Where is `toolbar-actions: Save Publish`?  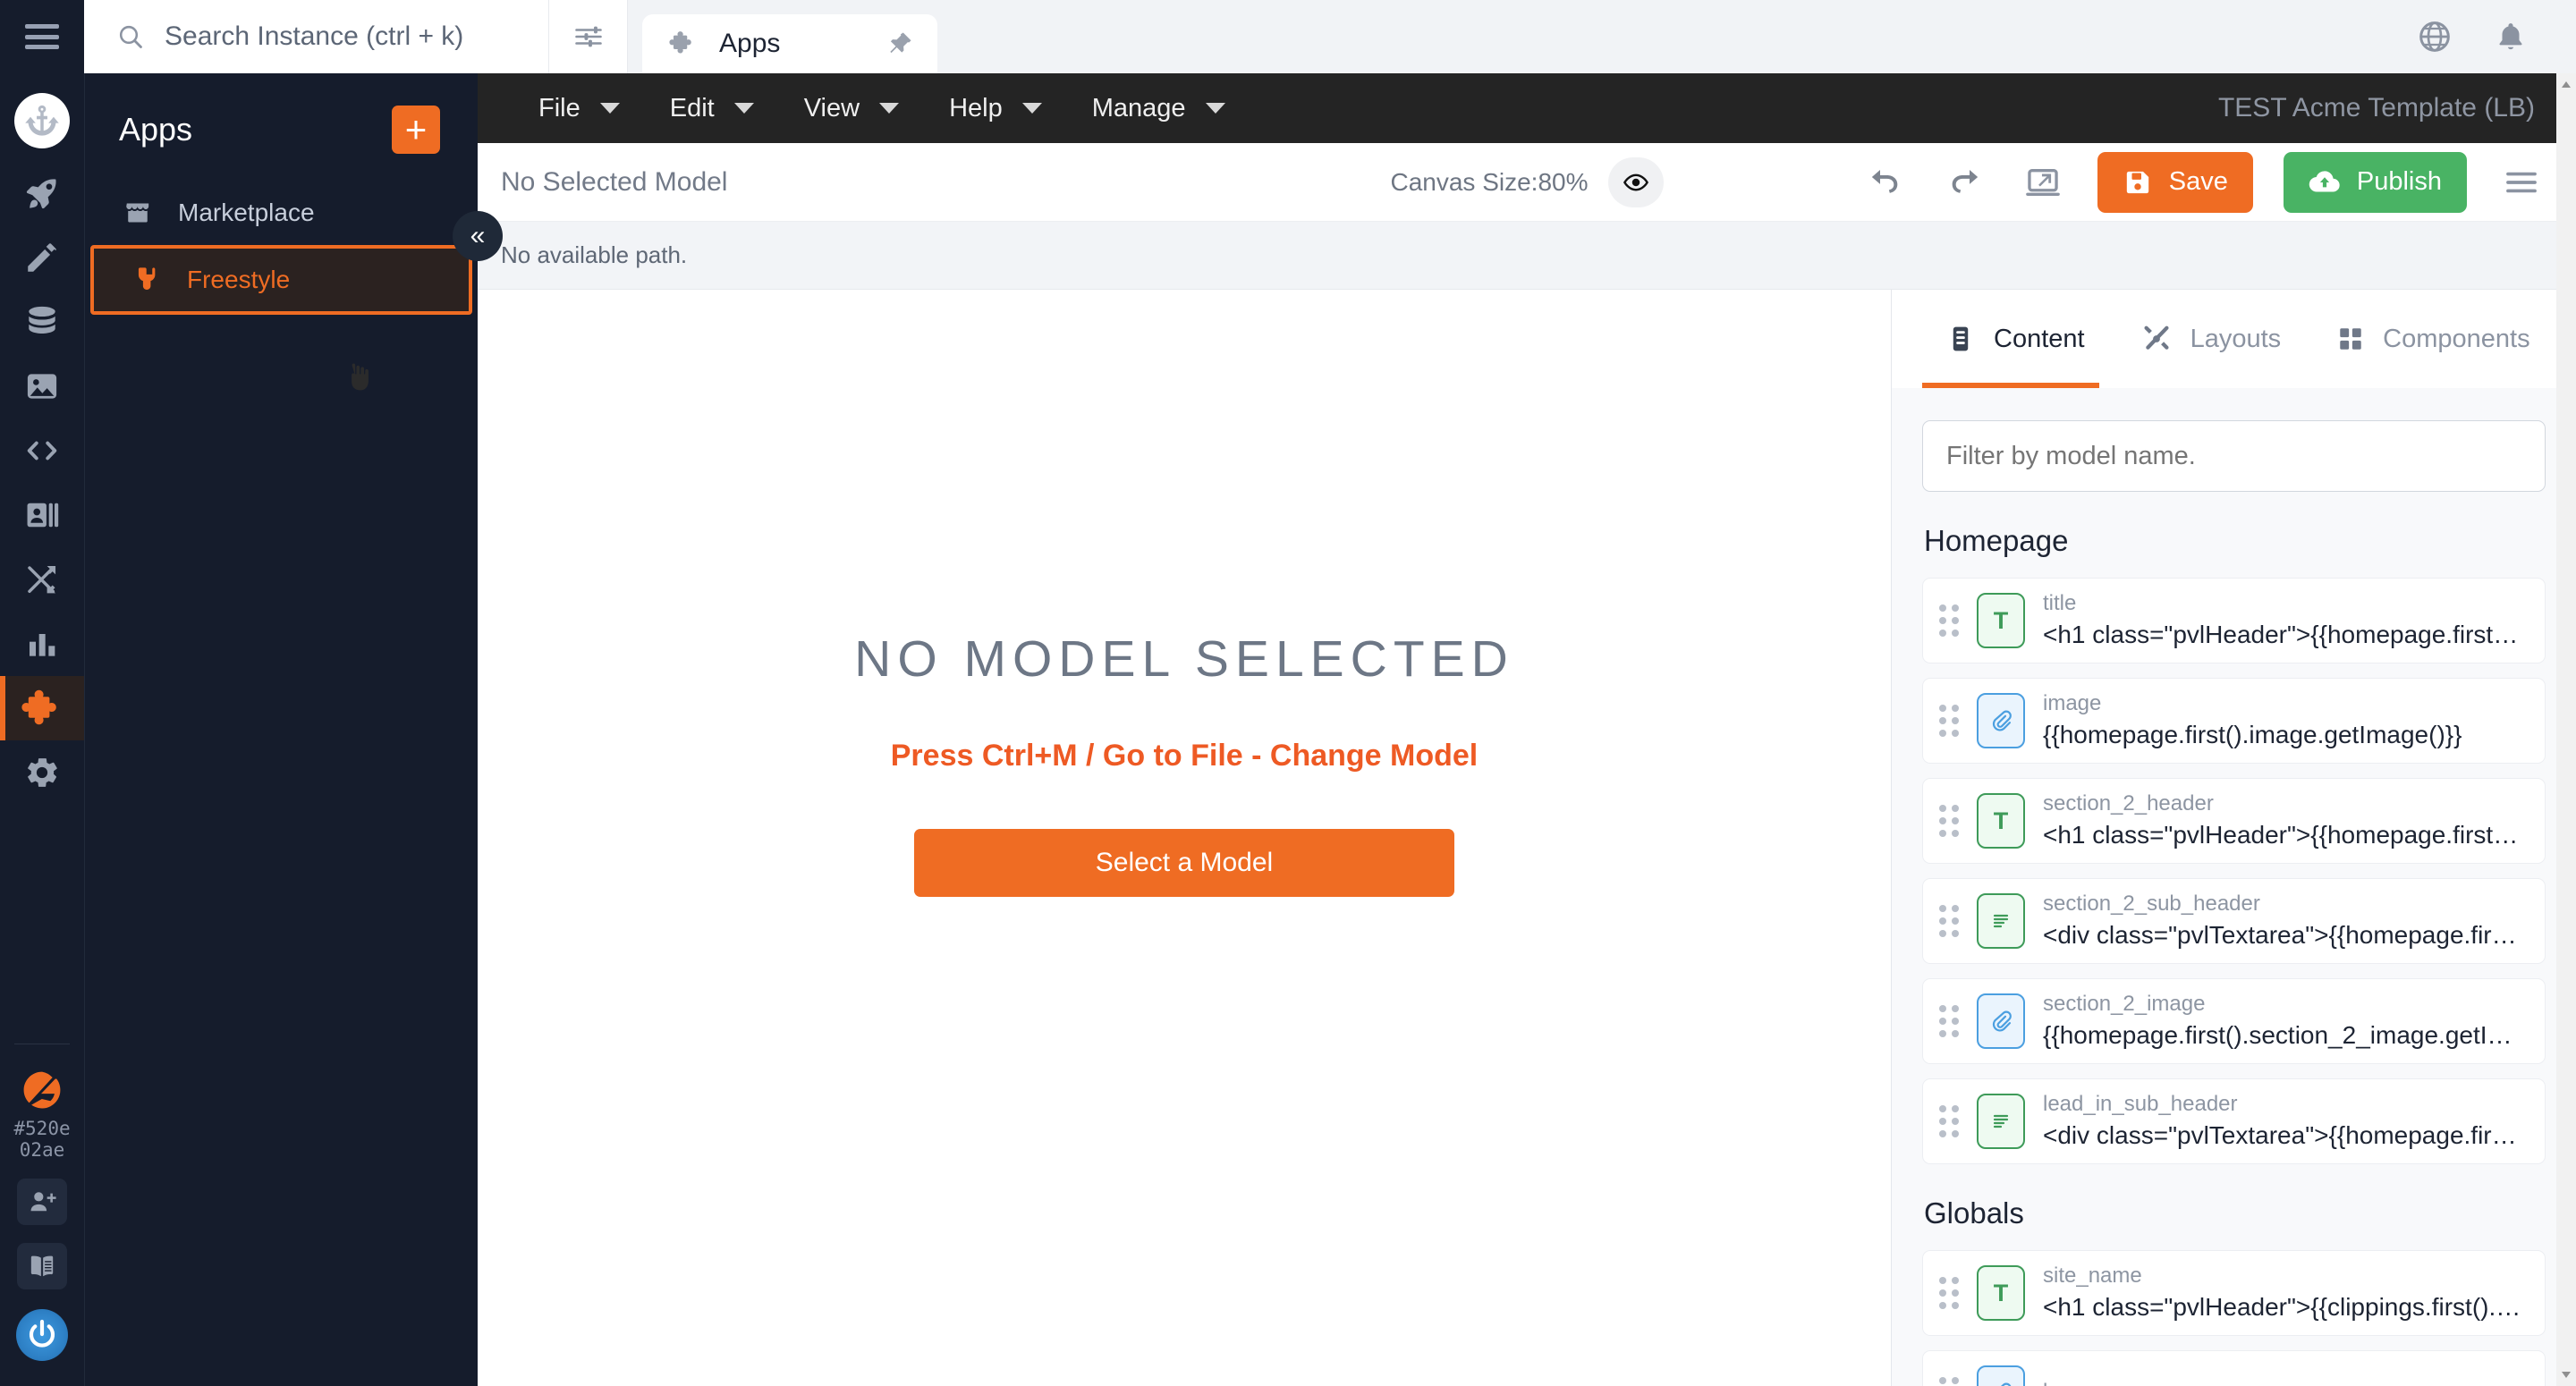
toolbar-actions: Save Publish is located at coordinates (2203, 182).